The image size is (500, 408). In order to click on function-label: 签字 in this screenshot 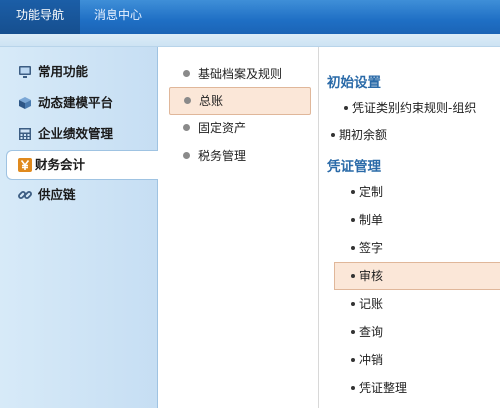, I will do `click(371, 248)`.